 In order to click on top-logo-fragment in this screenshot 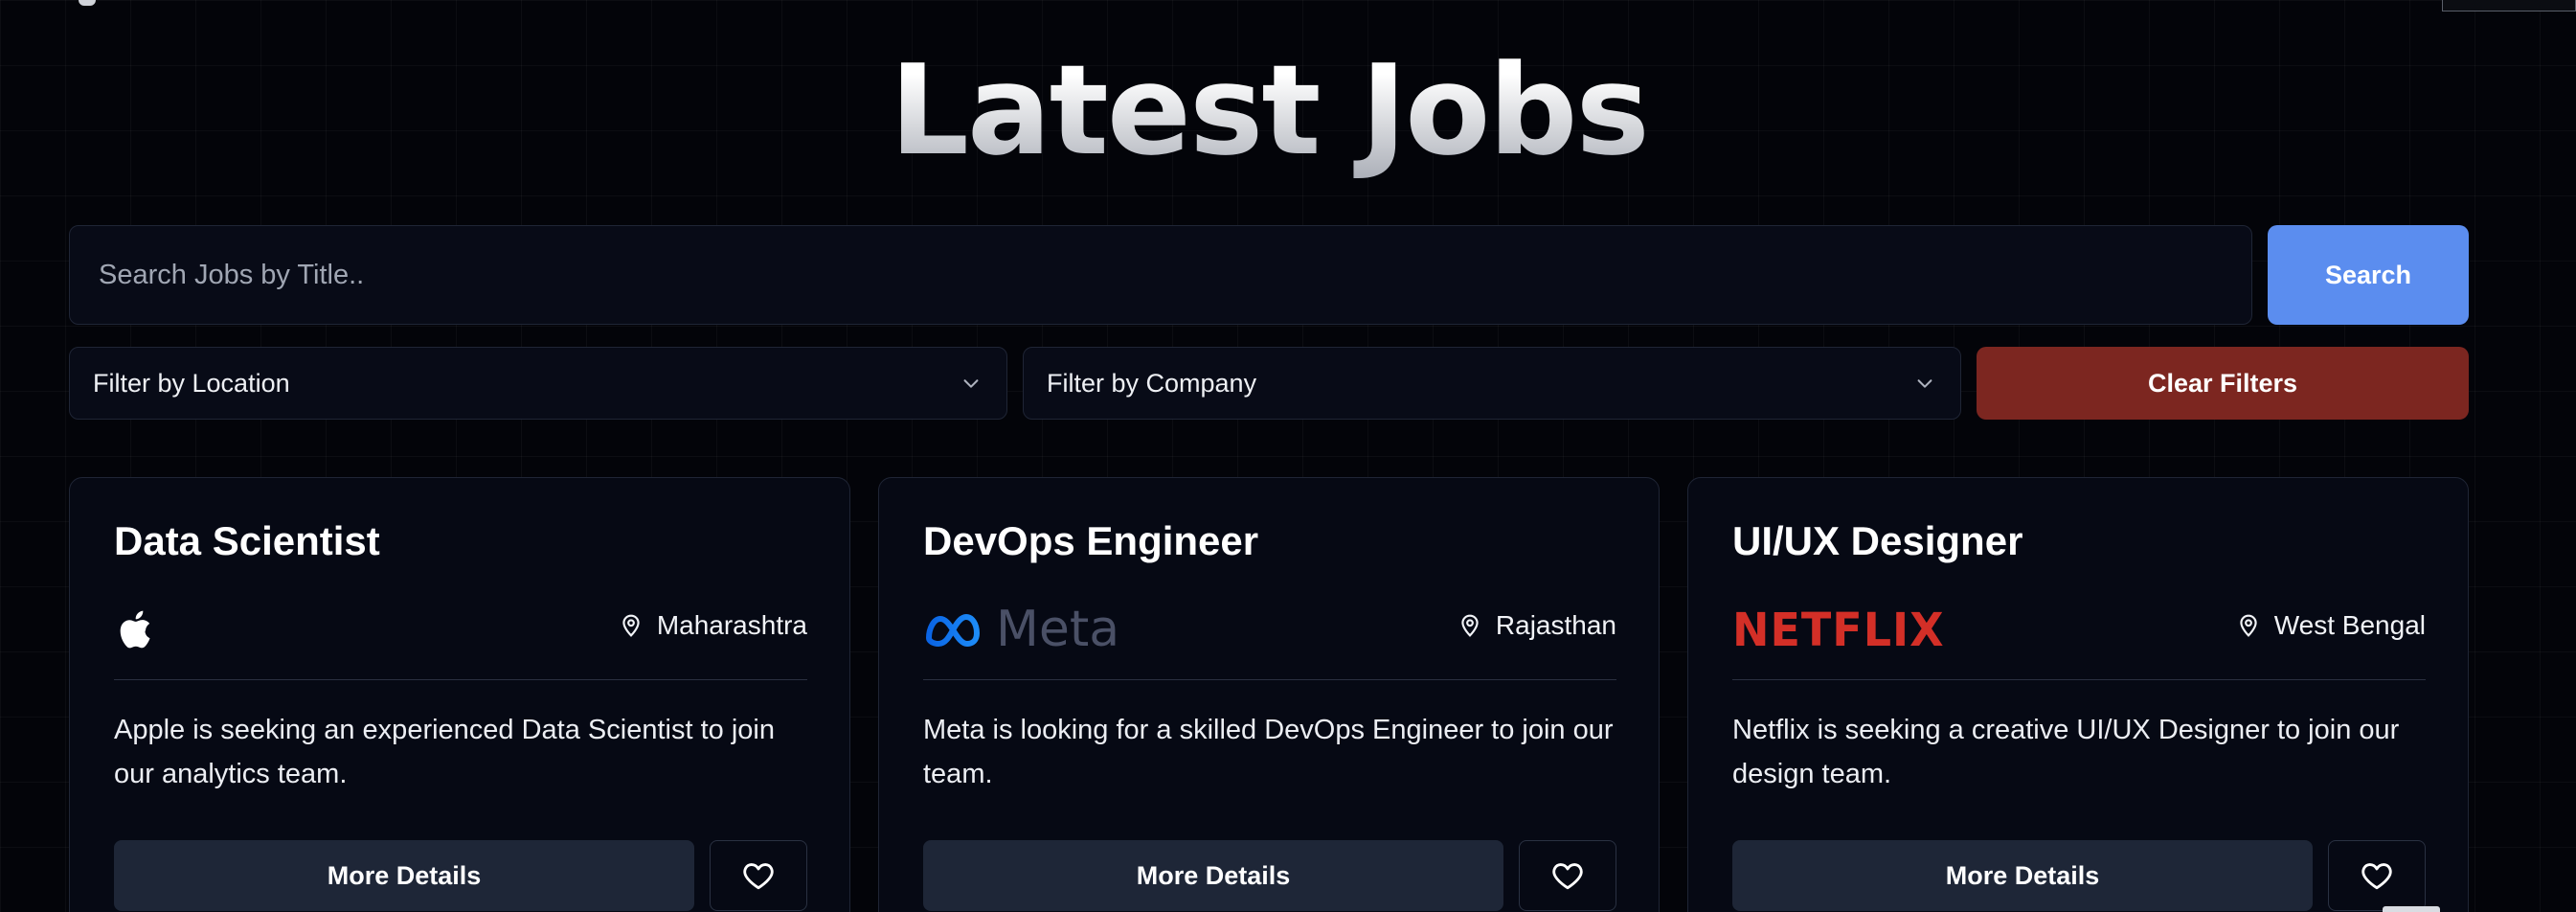, I will do `click(87, 3)`.